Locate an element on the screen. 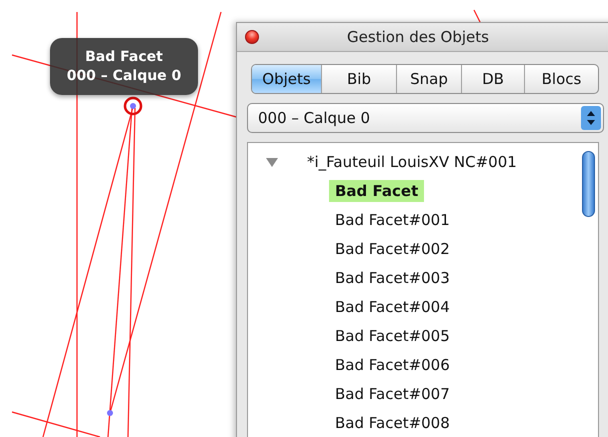 Image resolution: width=608 pixels, height=437 pixels. point-marker-icon is located at coordinates (133, 106).